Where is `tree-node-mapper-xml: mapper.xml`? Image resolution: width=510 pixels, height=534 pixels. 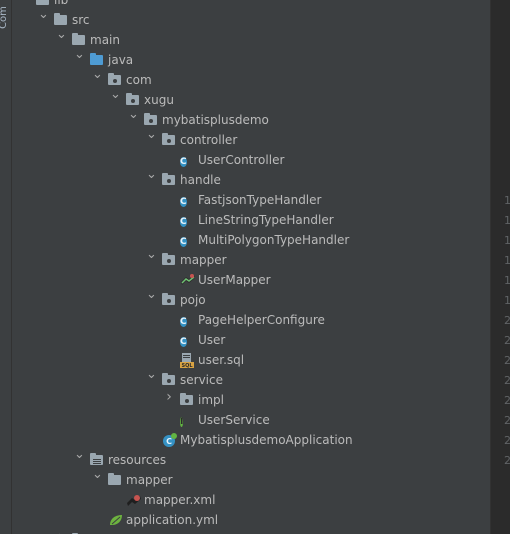
tree-node-mapper-xml: mapper.xml is located at coordinates (251, 500).